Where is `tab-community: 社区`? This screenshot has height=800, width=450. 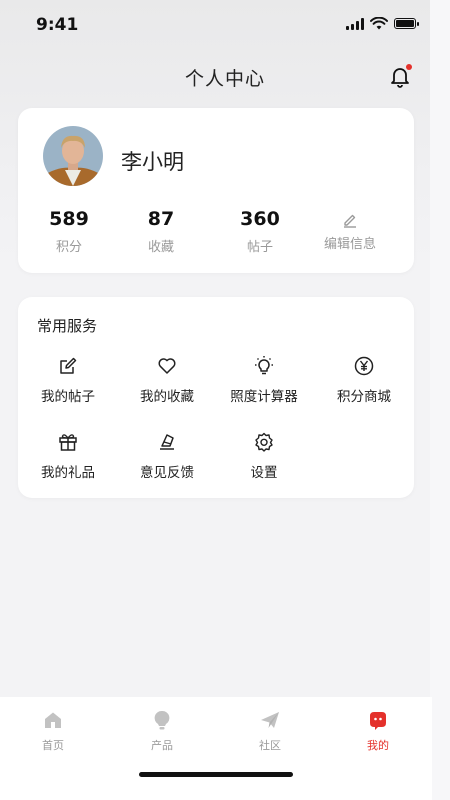
tab-community: 社区 is located at coordinates (270, 731).